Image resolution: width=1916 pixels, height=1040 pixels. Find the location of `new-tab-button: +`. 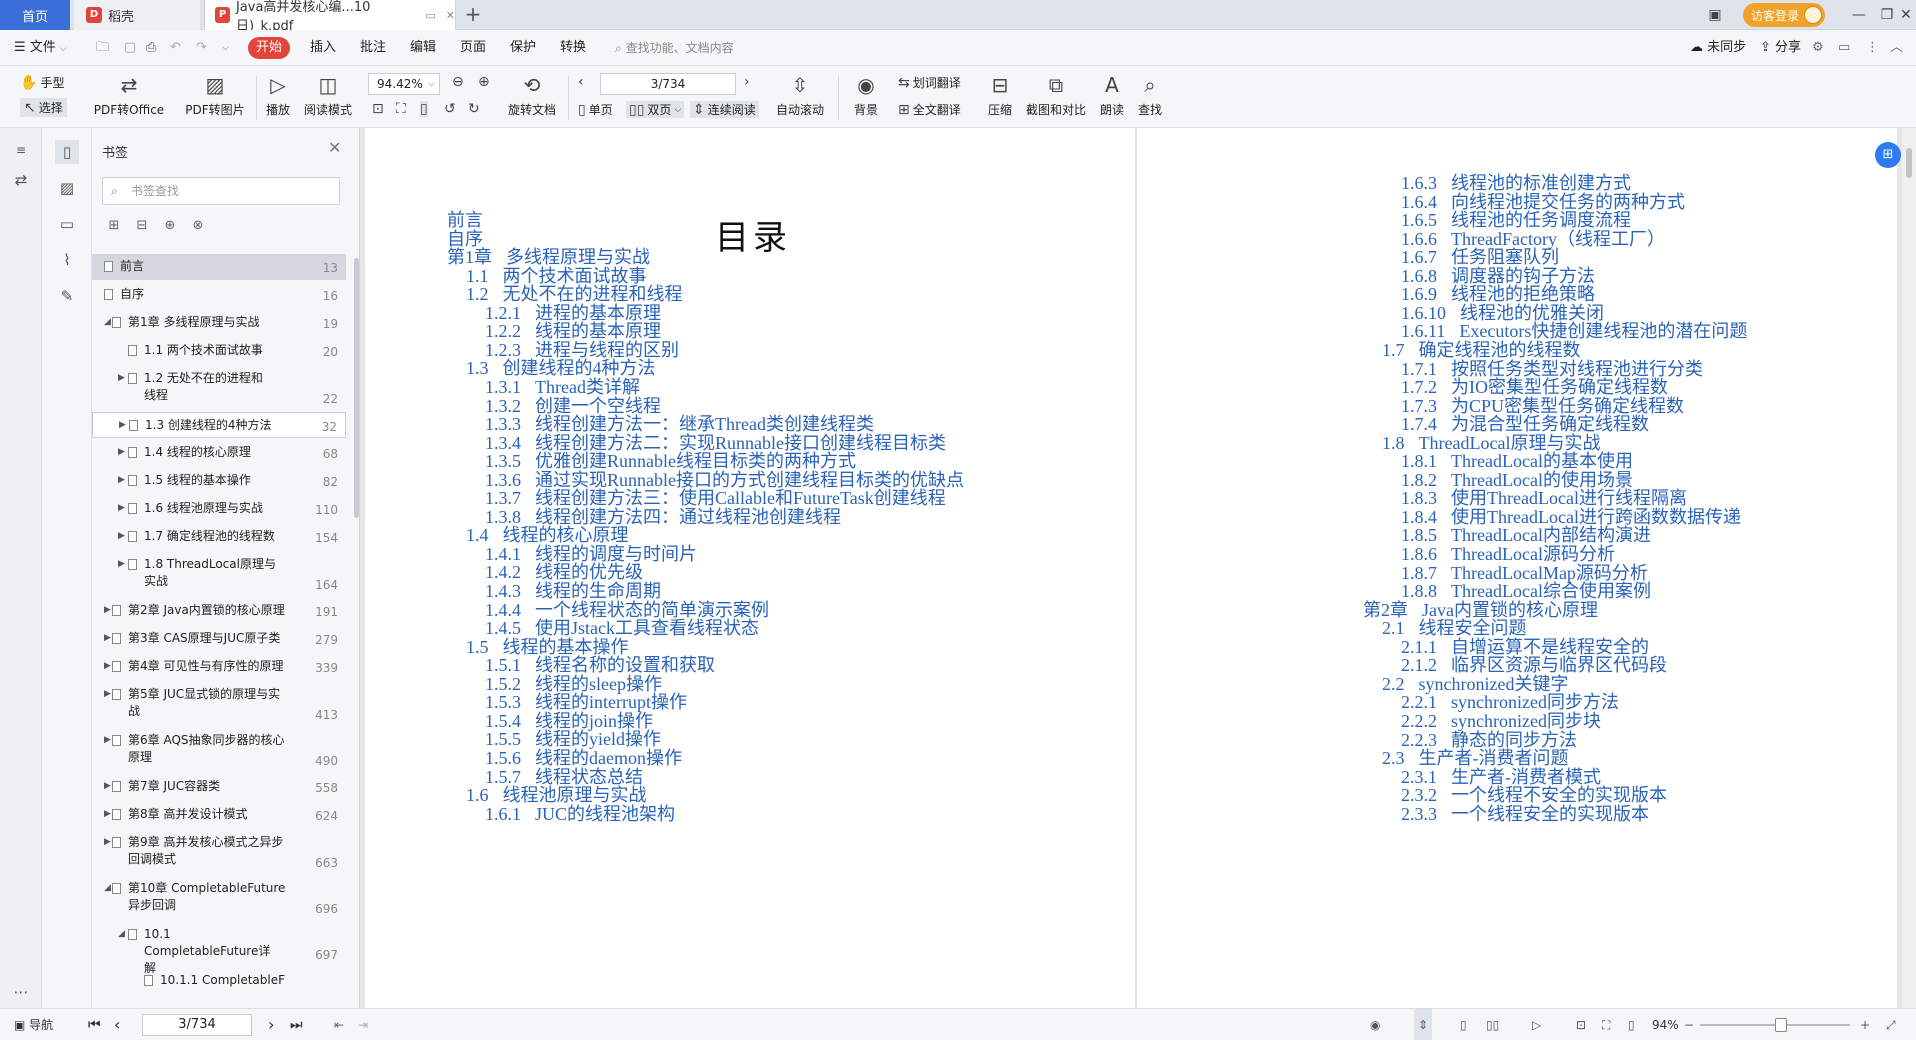

new-tab-button: + is located at coordinates (473, 15).